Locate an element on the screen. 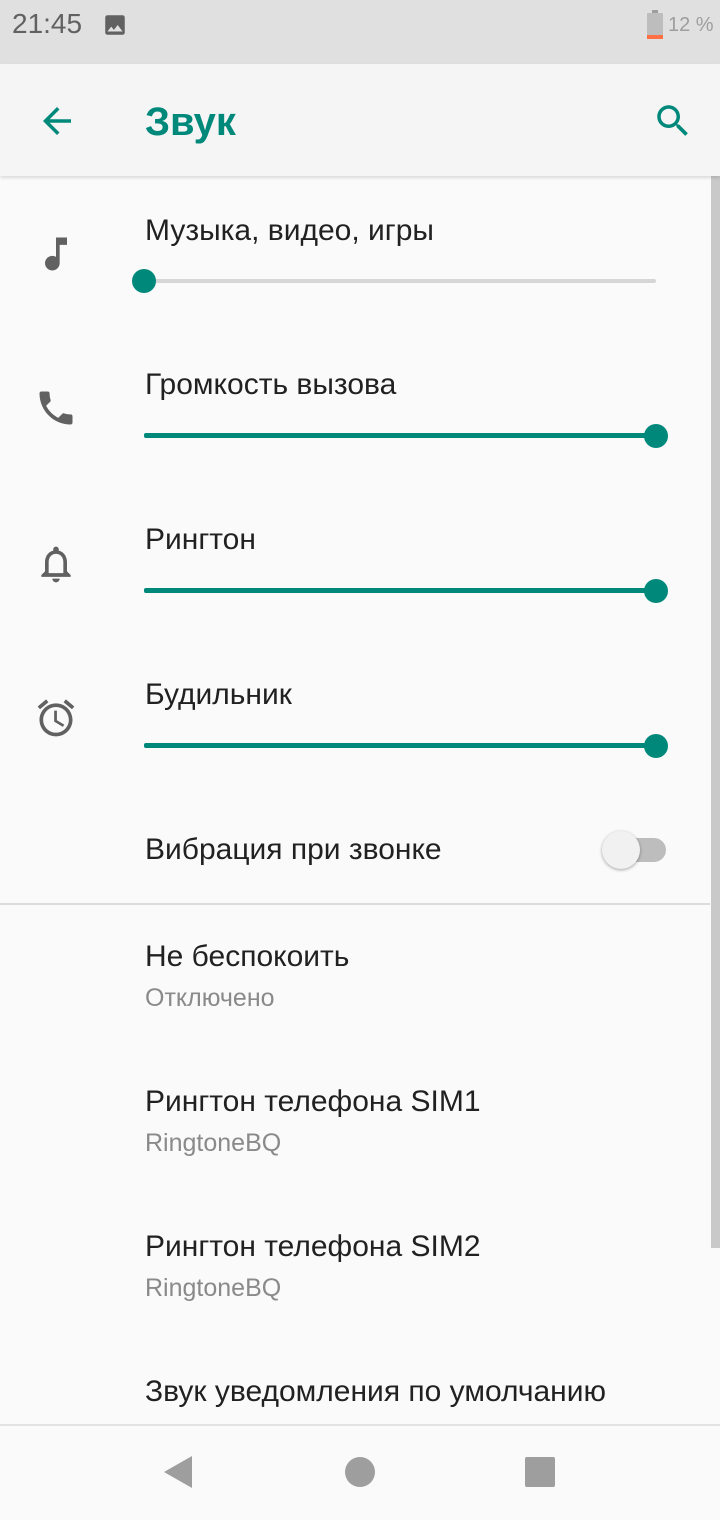 The width and height of the screenshot is (720, 1520). call-volume-label: Громкость вызова is located at coordinates (271, 384).